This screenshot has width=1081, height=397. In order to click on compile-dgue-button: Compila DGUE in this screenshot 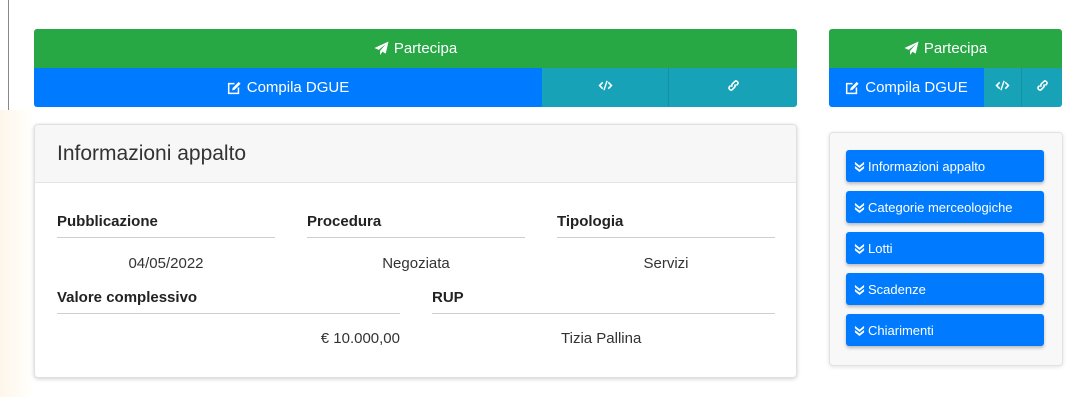, I will do `click(288, 87)`.